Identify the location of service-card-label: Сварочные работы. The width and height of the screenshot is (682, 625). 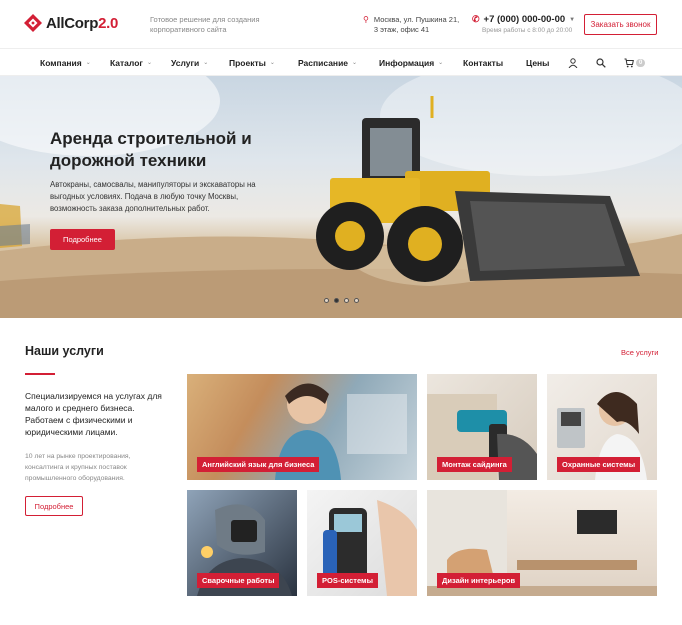
(238, 580).